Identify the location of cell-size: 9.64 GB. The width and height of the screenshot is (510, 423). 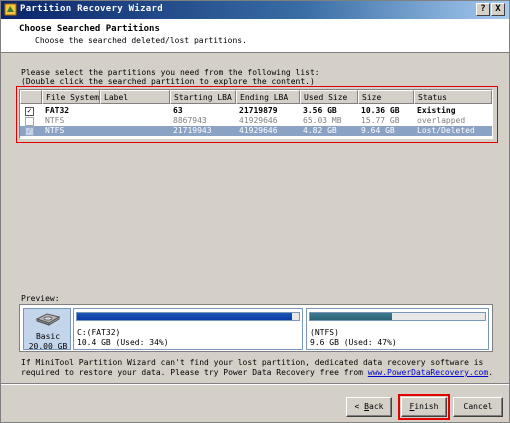
(378, 130).